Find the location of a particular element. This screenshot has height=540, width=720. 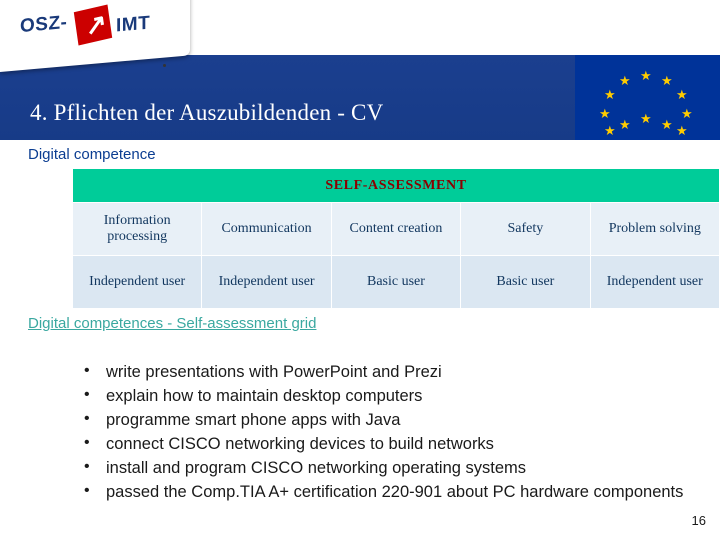

european-union-flag: ★ ★ ★ ★ ★ ★ ★ ★ ★ ★ ★ ★ is located at coordinates (647, 97).